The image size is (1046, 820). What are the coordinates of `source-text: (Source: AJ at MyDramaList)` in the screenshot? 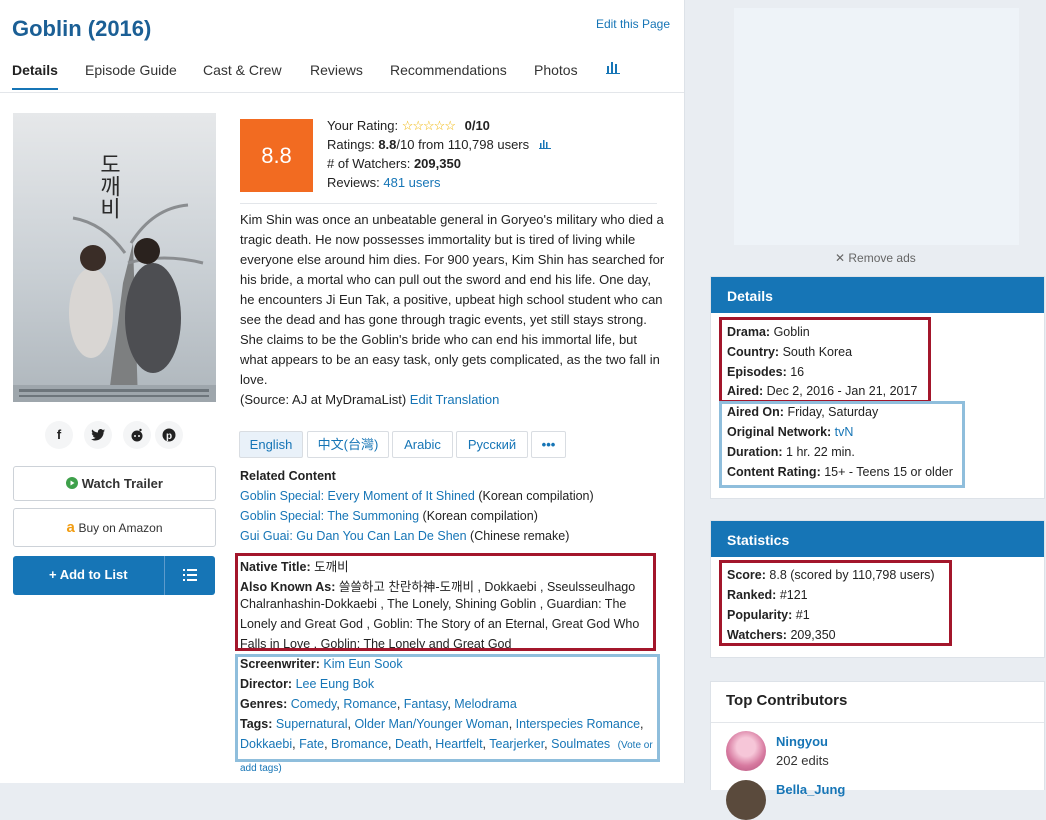 It's located at (323, 399).